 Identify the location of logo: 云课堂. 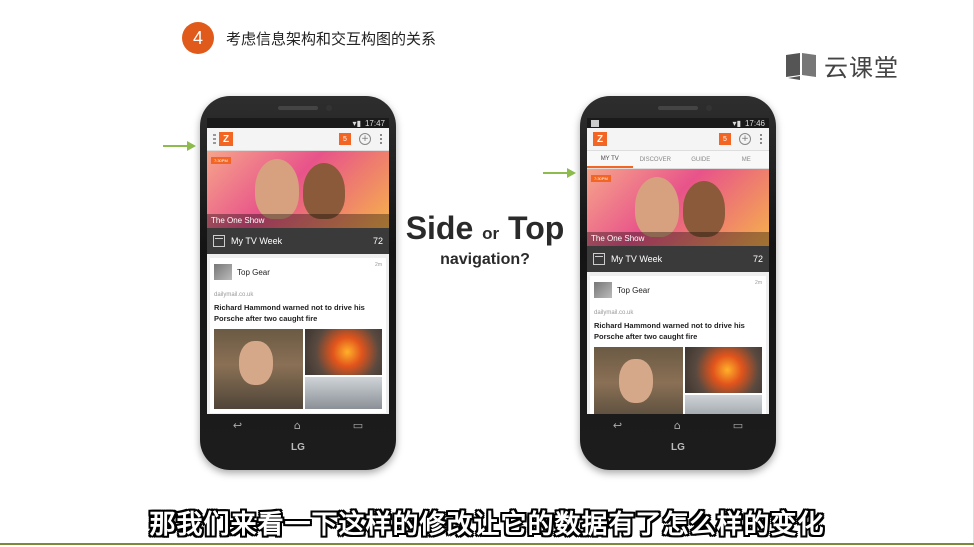
(841, 65).